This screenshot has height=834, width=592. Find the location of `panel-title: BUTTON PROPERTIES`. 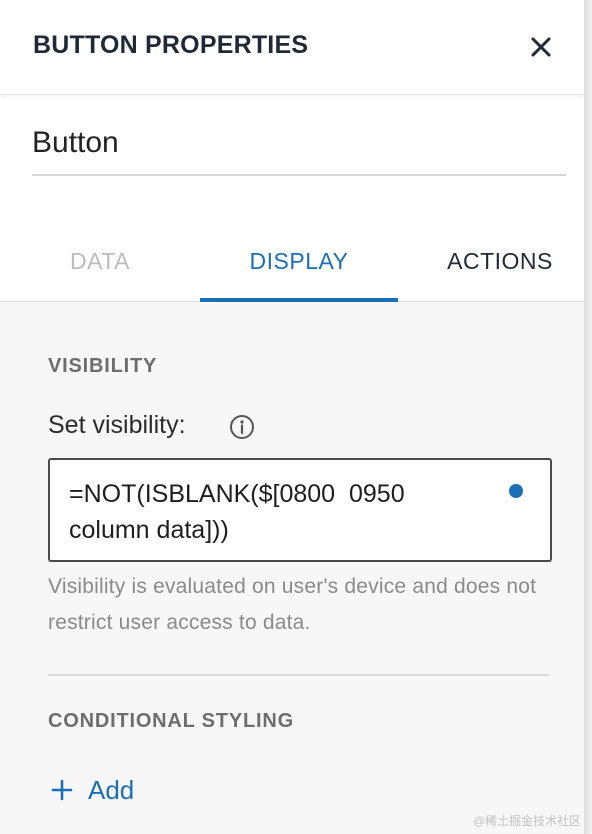

panel-title: BUTTON PROPERTIES is located at coordinates (171, 45).